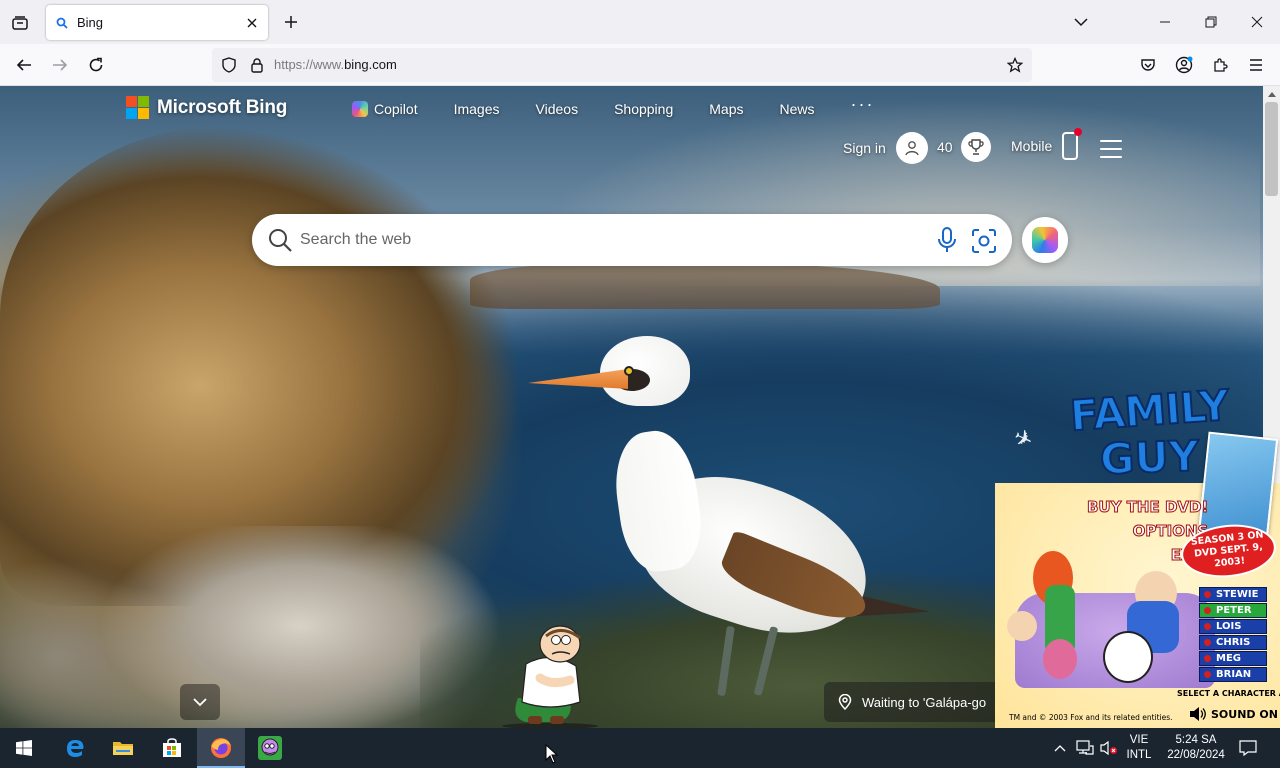  I want to click on scroll-up-arrow-icon, so click(1271, 94).